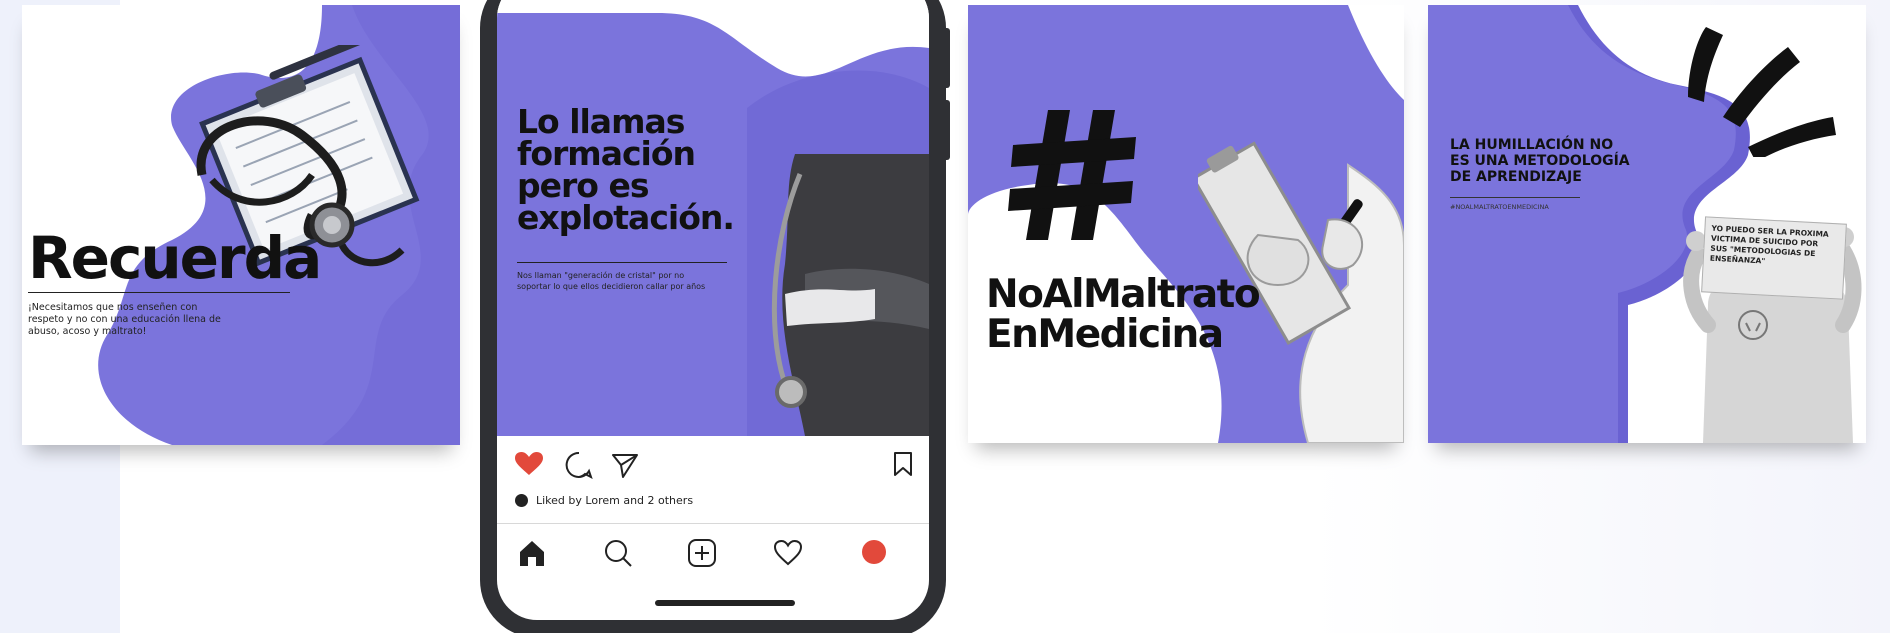 Image resolution: width=1890 pixels, height=633 pixels. I want to click on body-line: abuso, acoso y maltrato!, so click(87, 331).